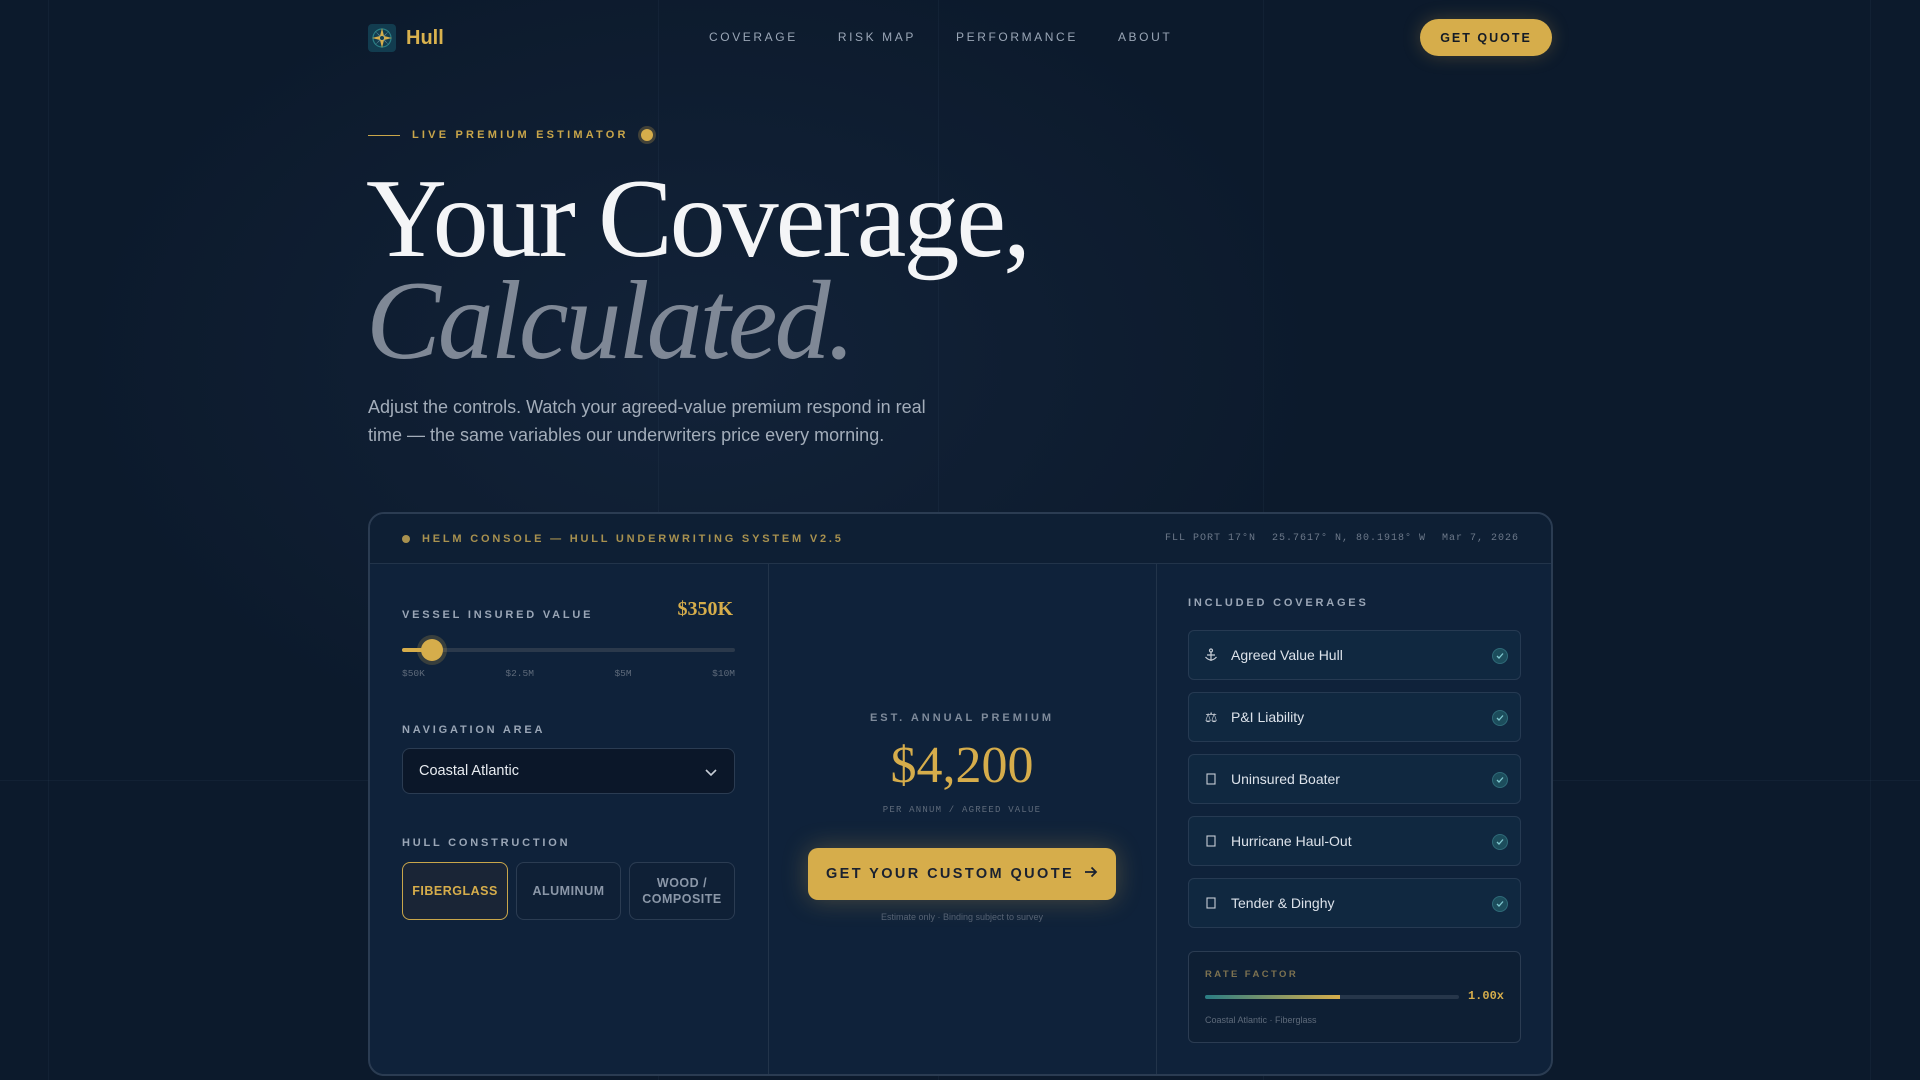  Describe the element at coordinates (1261, 1020) in the screenshot. I see `rate-factor-caption: Coastal Atlantic · Fiberglass` at that location.